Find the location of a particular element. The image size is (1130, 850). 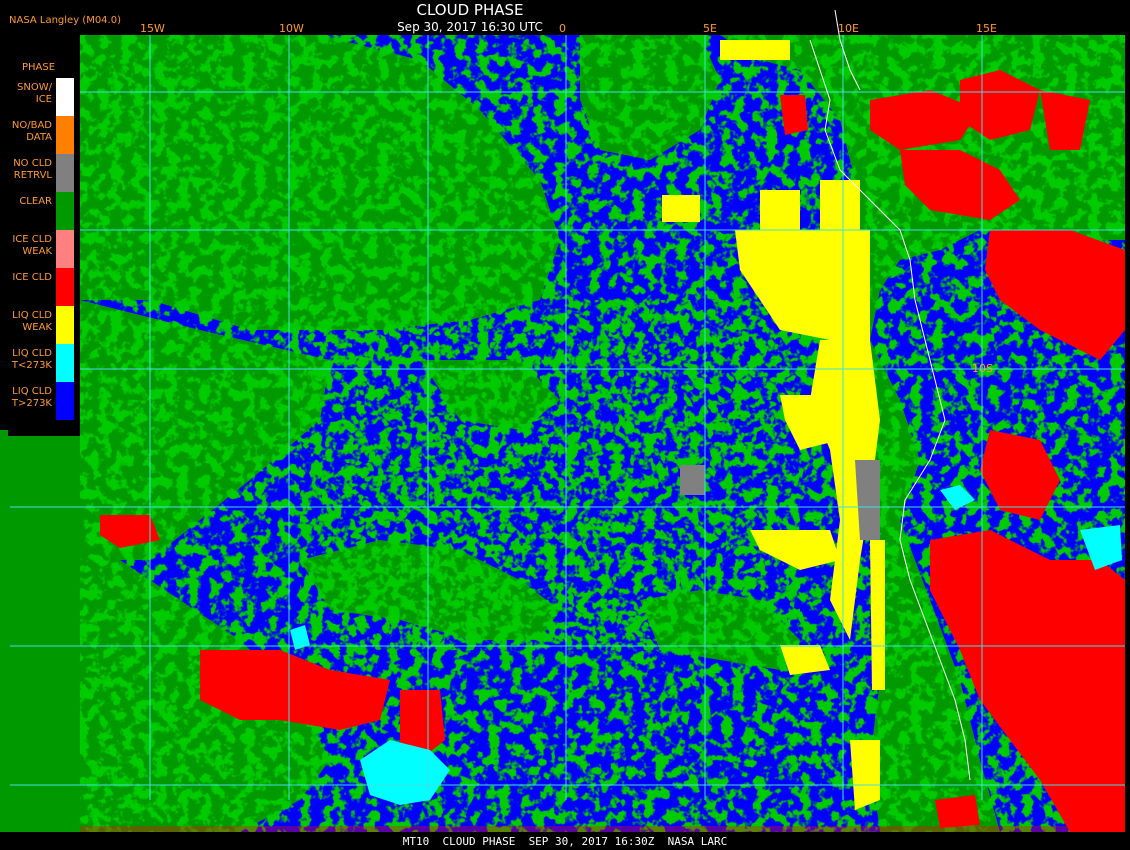

legend-item-liquid-cloud-weak: LIQ CLD WEAK is located at coordinates (44, 325).